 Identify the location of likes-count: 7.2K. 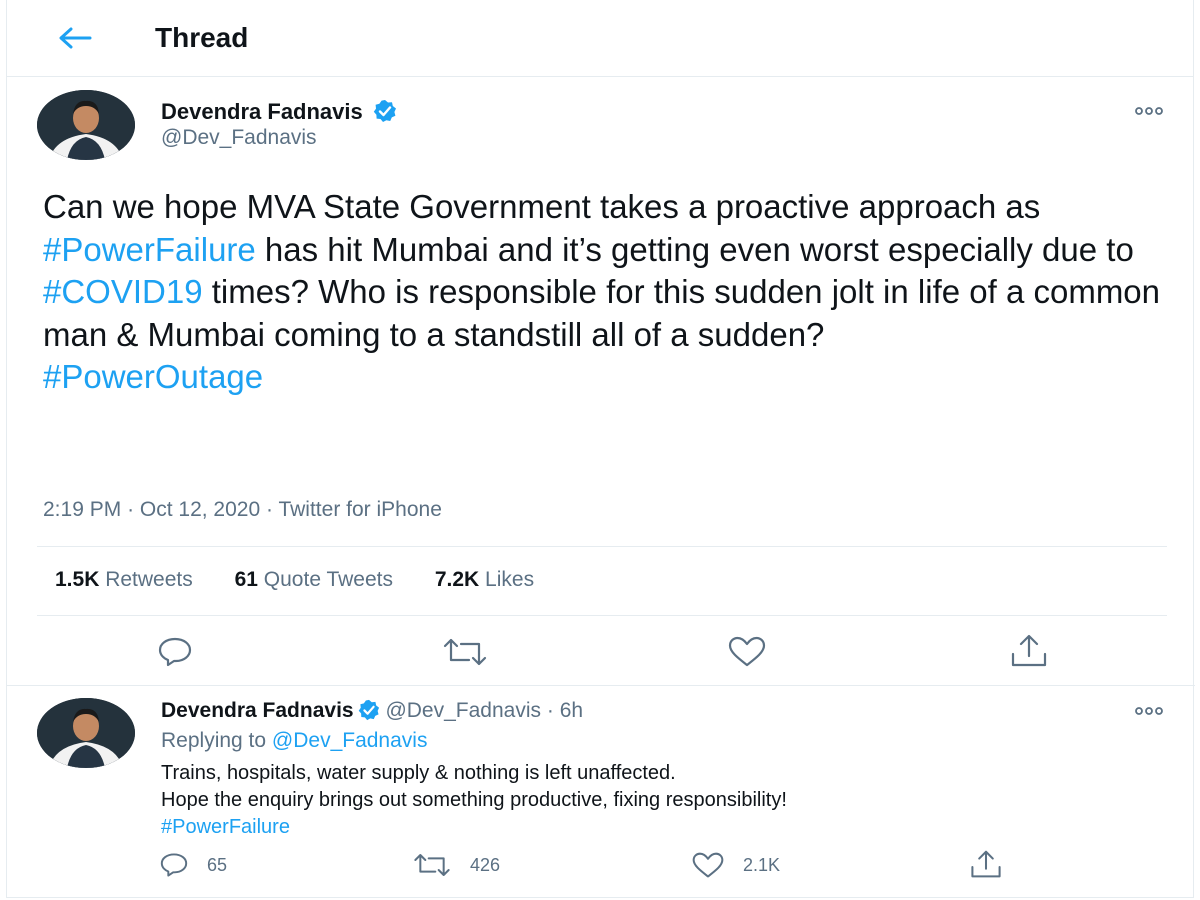
(457, 579).